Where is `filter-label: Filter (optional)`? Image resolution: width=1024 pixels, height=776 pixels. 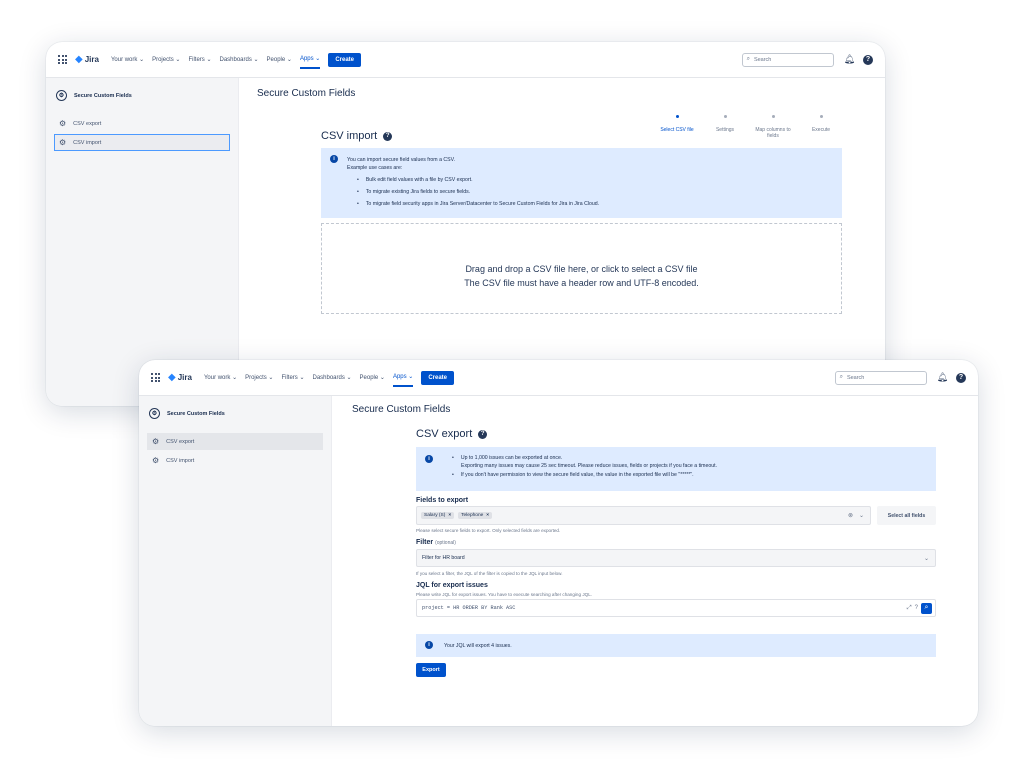
filter-label: Filter (optional) is located at coordinates (436, 542).